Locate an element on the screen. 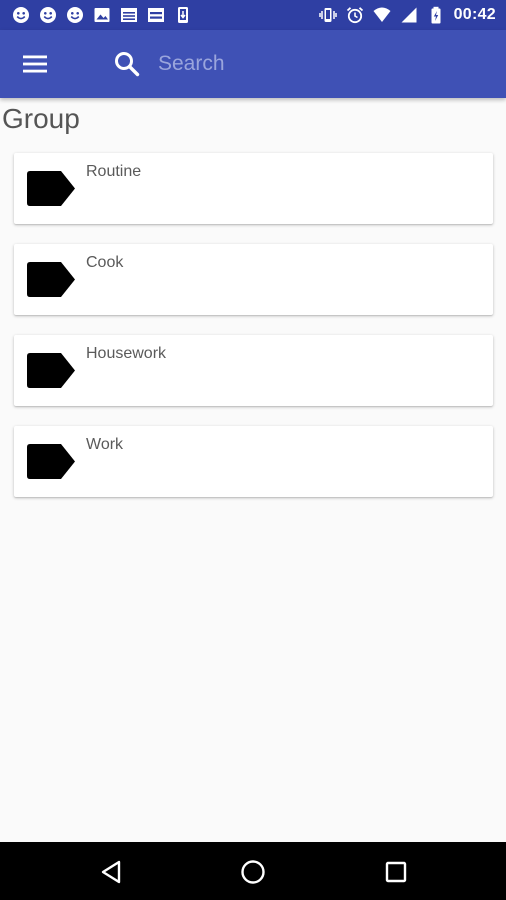  image-icon is located at coordinates (102, 15).